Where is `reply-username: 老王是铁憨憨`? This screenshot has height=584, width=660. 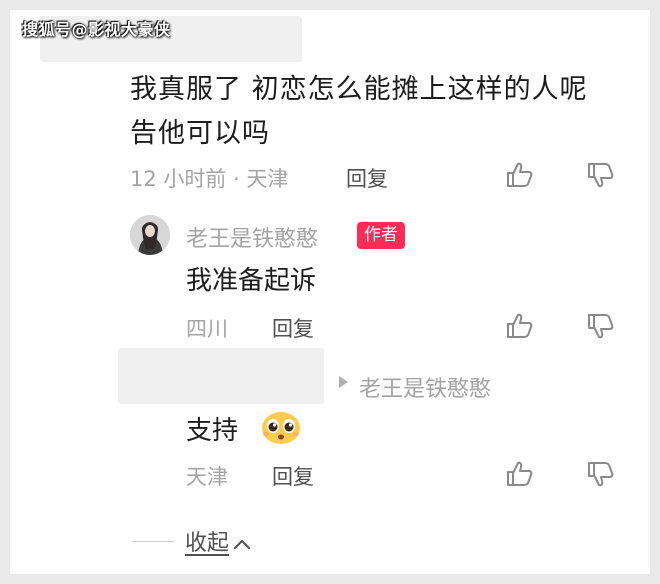 reply-username: 老王是铁憨憨 is located at coordinates (252, 237).